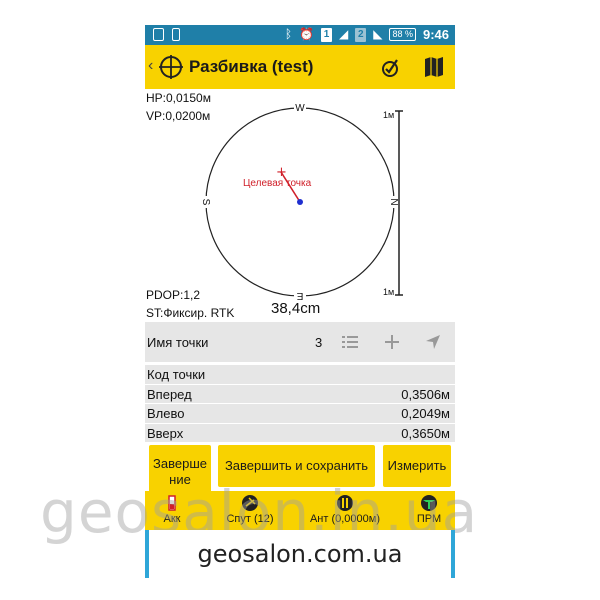 The image size is (600, 600). What do you see at coordinates (300, 342) in the screenshot?
I see `point-name-row: Имя точки 3` at bounding box center [300, 342].